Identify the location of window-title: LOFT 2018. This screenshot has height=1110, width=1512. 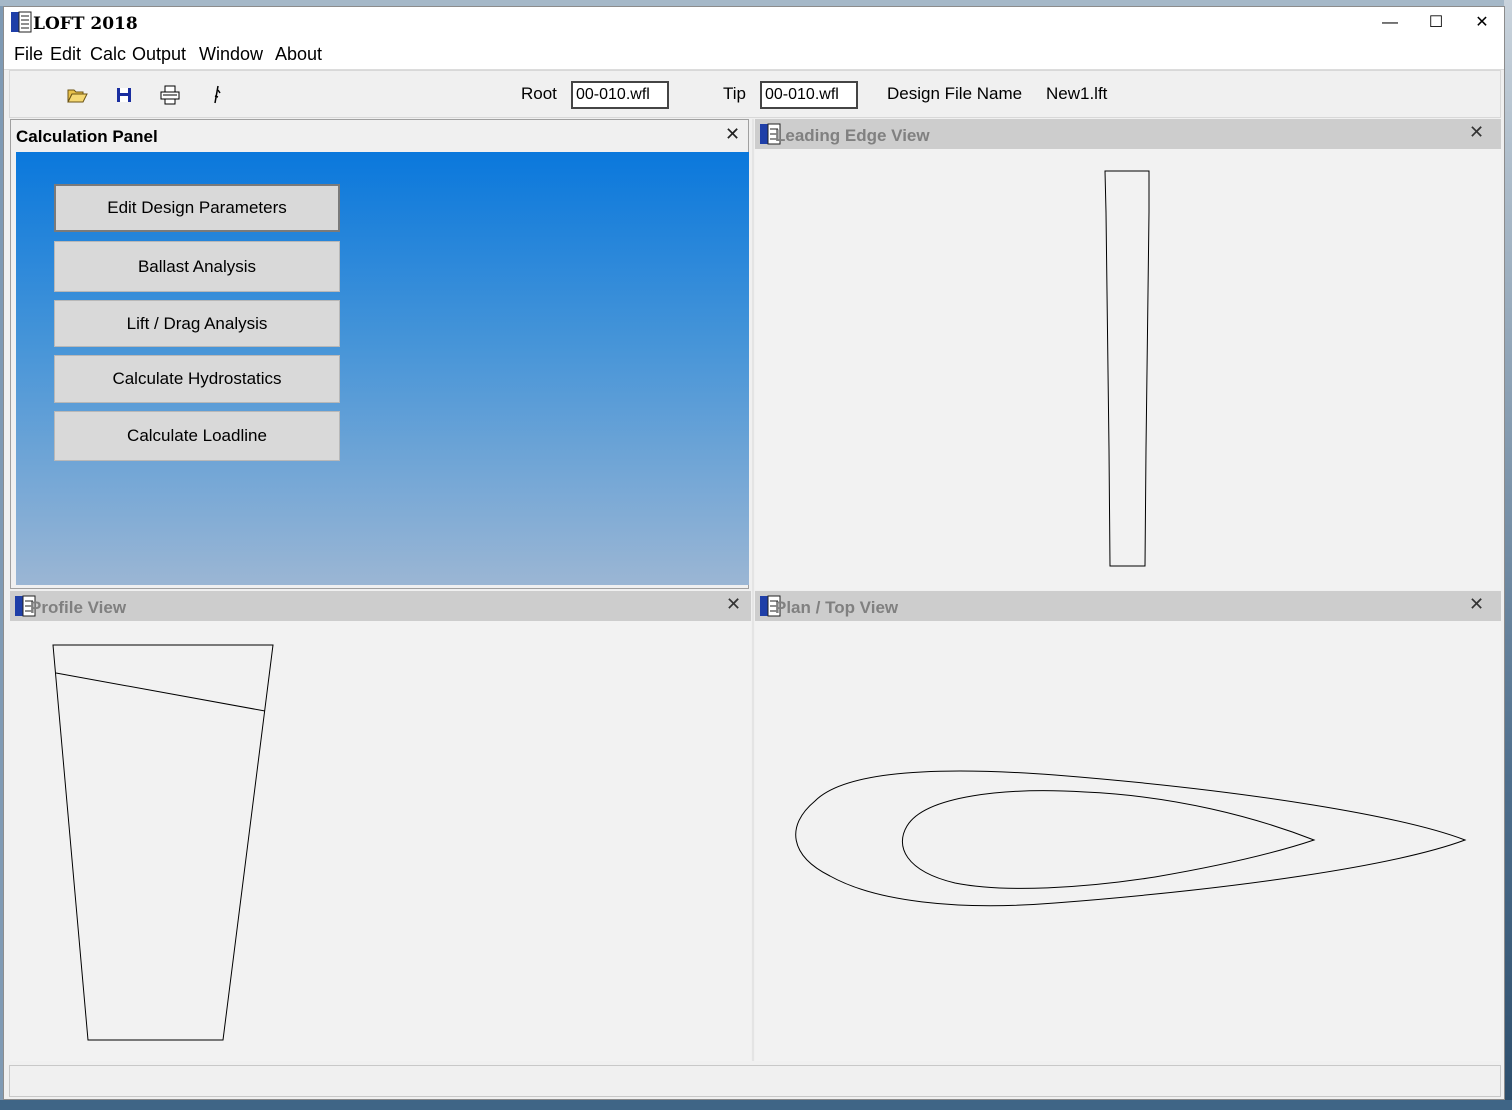
(85, 24).